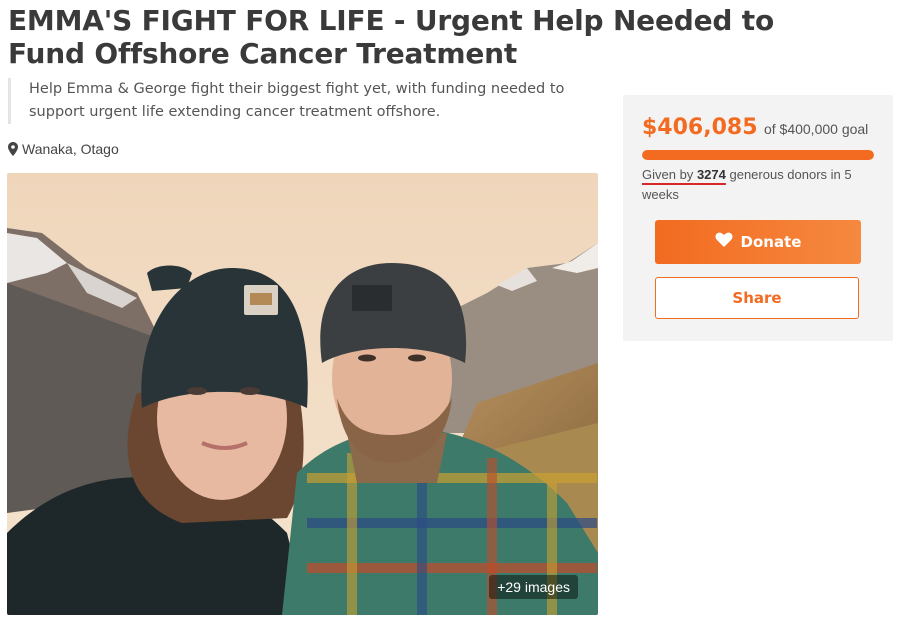  What do you see at coordinates (70, 149) in the screenshot?
I see `location-label: Wanaka, Otago` at bounding box center [70, 149].